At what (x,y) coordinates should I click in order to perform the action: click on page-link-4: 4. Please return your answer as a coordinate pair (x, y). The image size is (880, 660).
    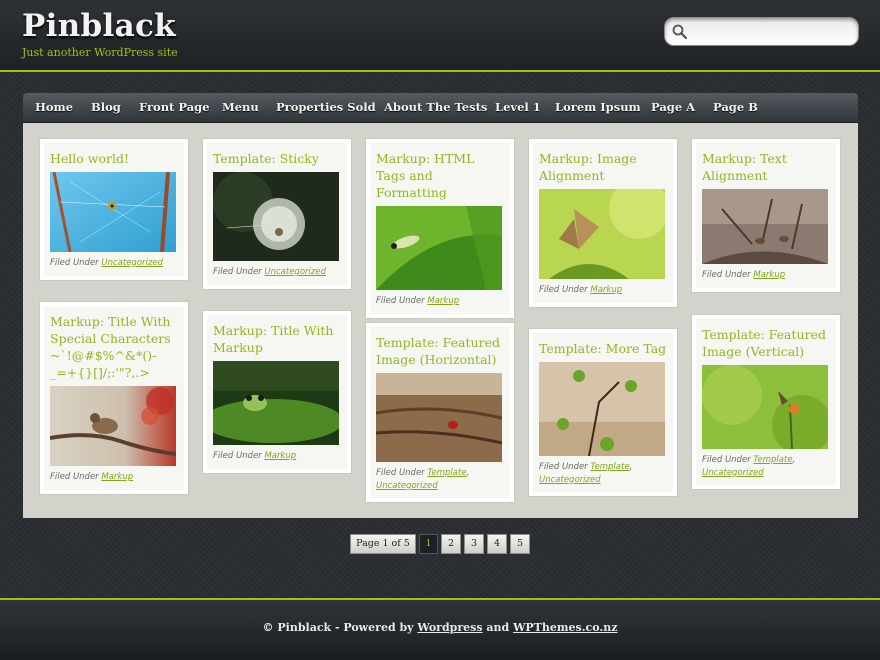
    Looking at the image, I should click on (497, 544).